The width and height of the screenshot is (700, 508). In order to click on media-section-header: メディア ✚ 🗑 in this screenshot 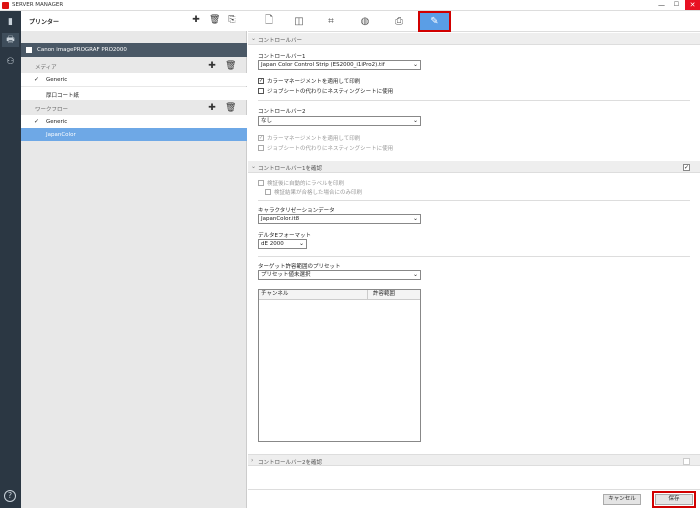, I will do `click(134, 65)`.